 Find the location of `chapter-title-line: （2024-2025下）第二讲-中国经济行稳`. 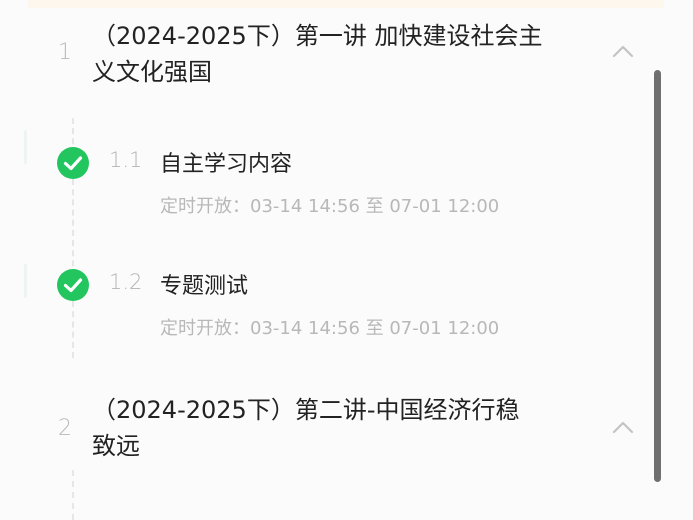

chapter-title-line: （2024-2025下）第二讲-中国经济行稳 is located at coordinates (306, 410).